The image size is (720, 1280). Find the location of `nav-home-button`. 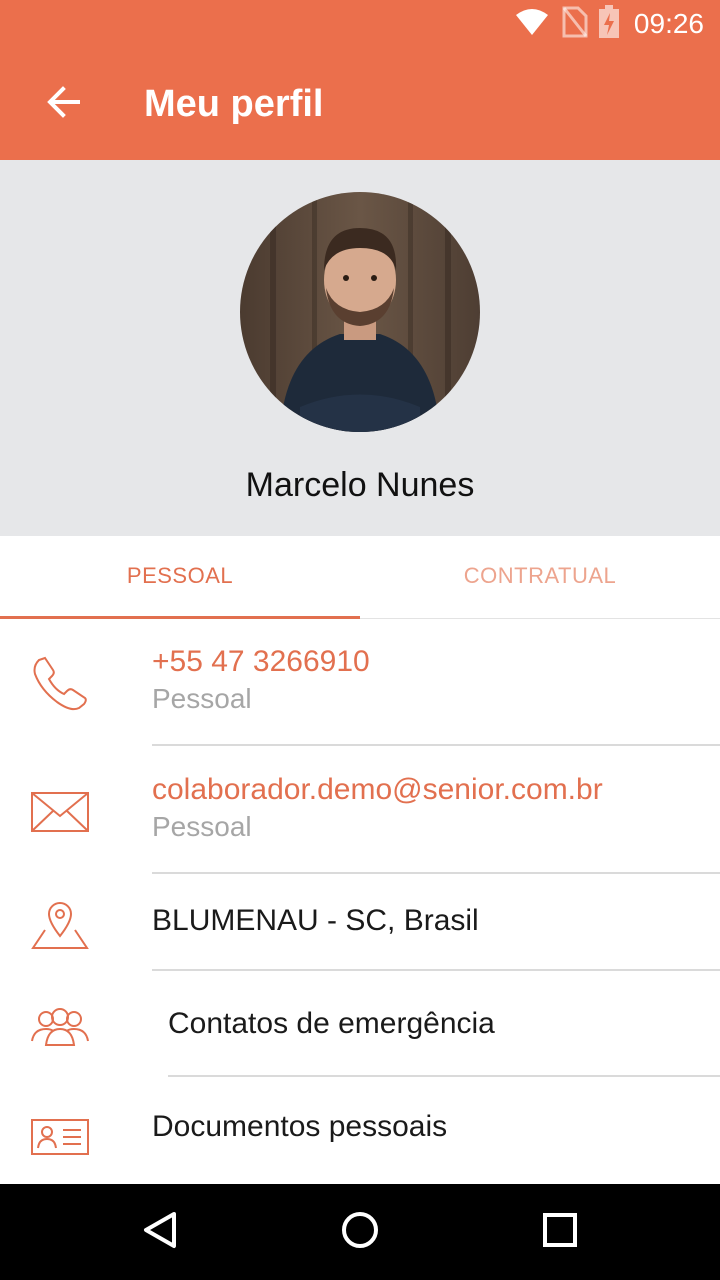

nav-home-button is located at coordinates (360, 1232).